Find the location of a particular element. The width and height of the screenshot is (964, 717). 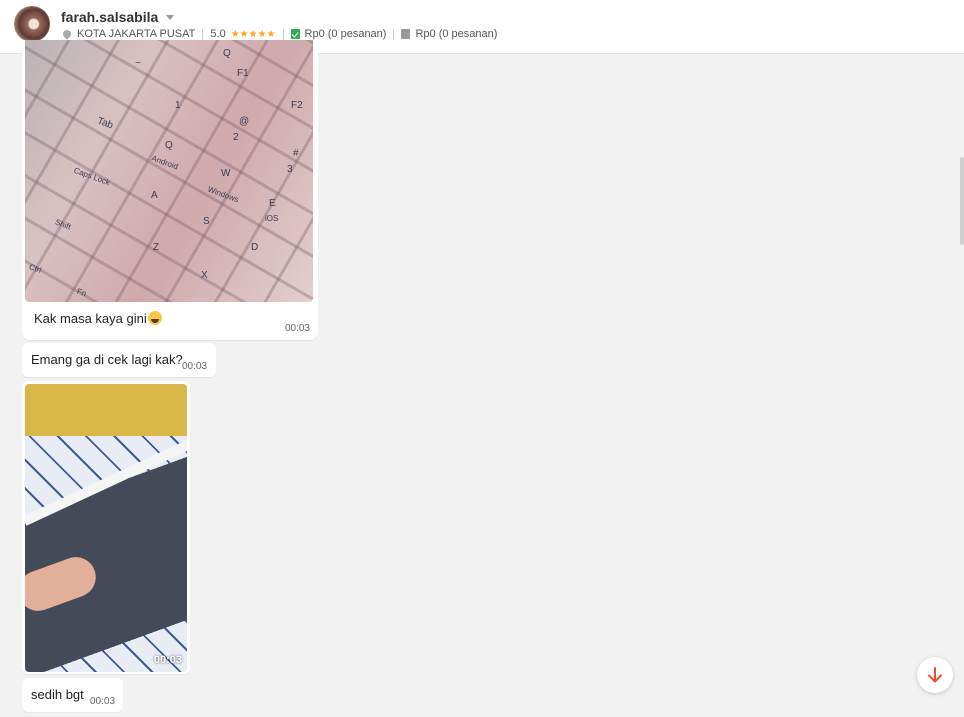

message-text: Emang ga di cek lagi kak? is located at coordinates (107, 359).